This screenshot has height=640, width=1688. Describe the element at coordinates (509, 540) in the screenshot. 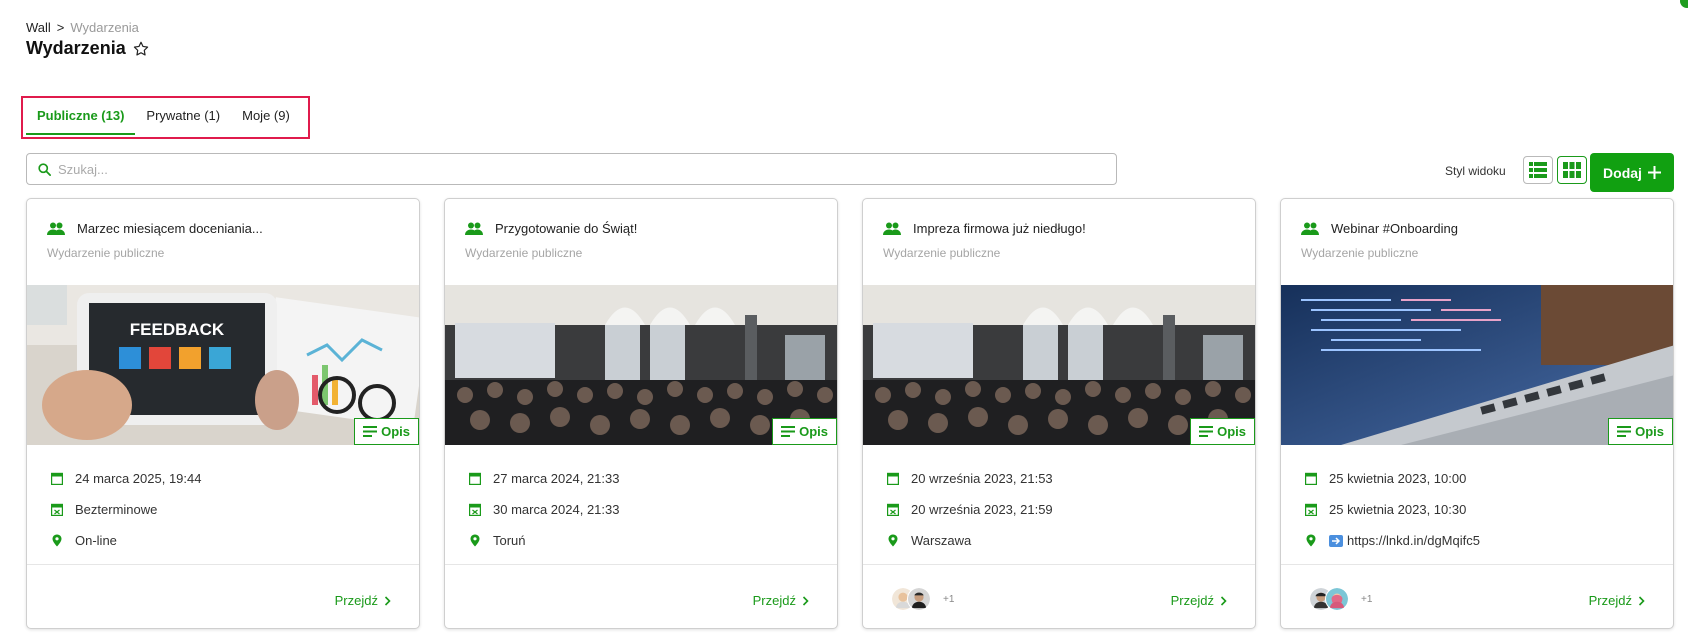

I see `event-location: Toruń` at that location.